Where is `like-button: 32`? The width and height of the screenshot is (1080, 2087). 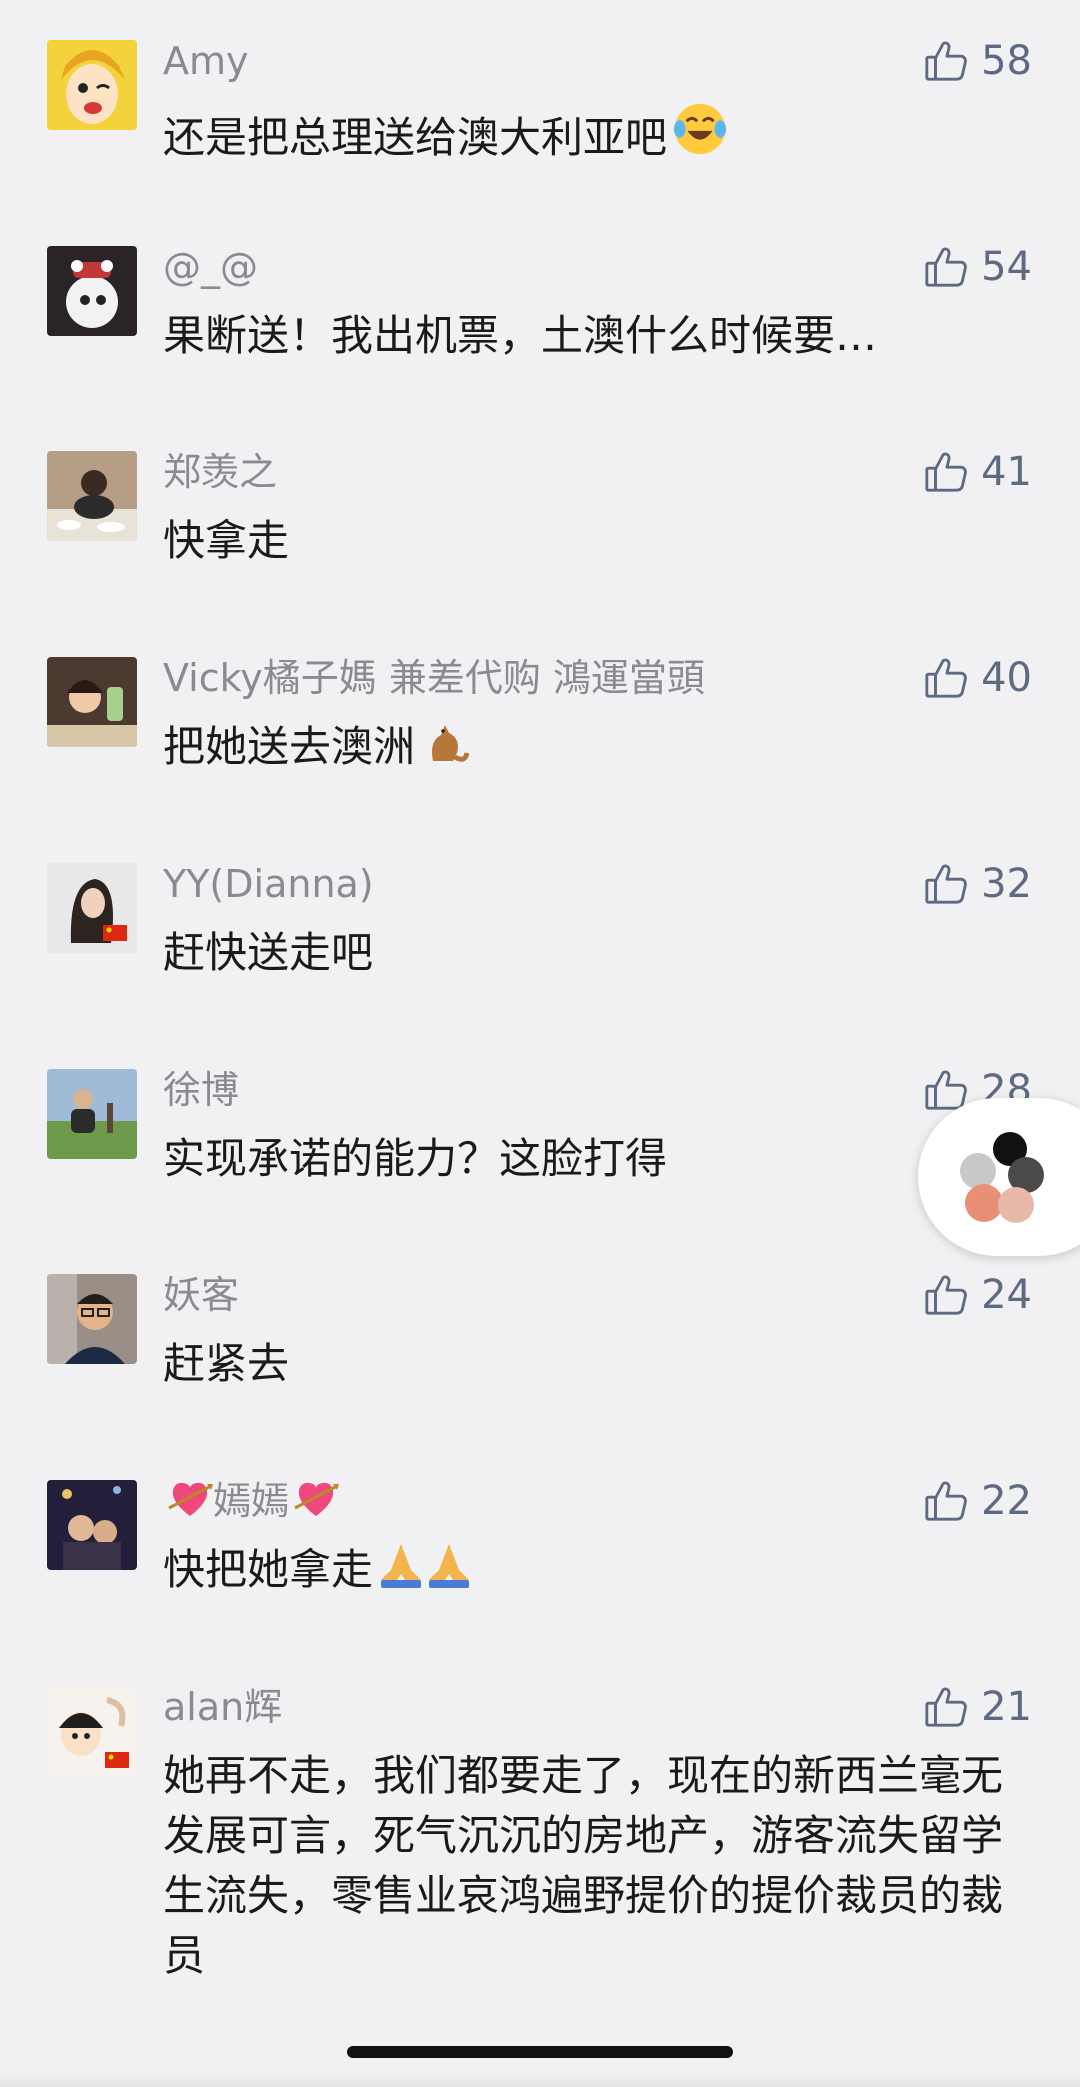
like-button: 32 is located at coordinates (977, 884).